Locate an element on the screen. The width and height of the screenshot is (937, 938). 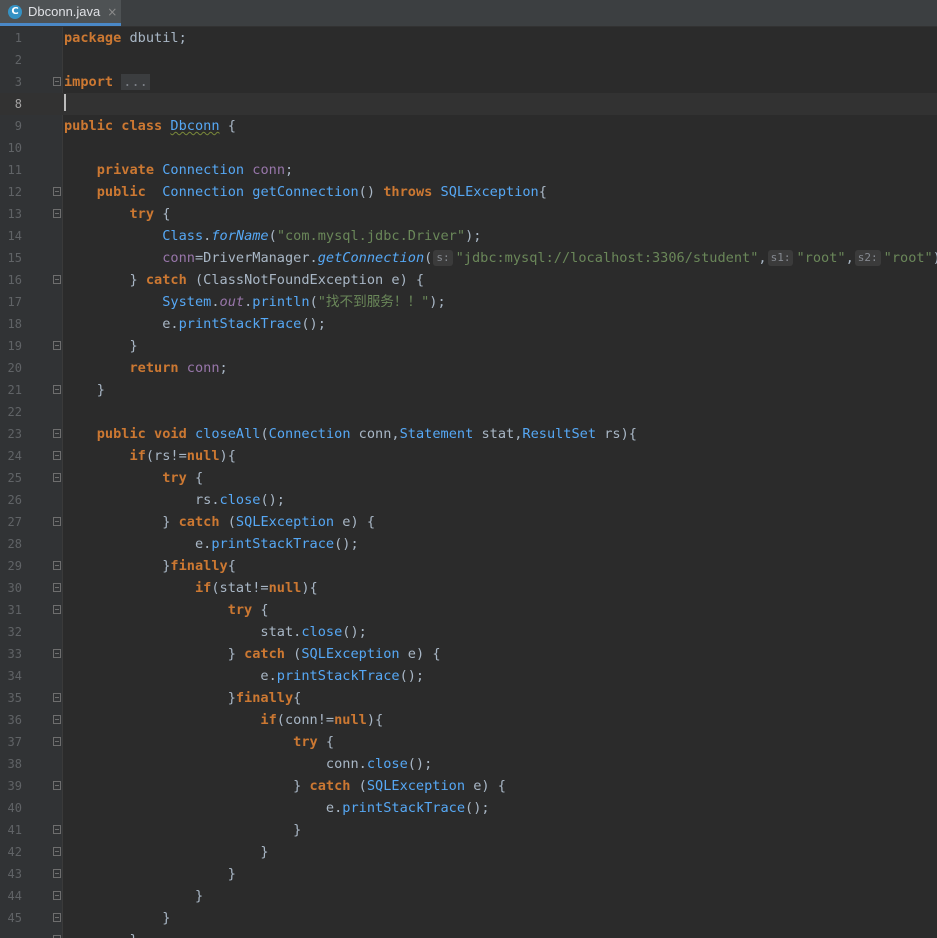
code-line: 26 rs.close(); is located at coordinates (468, 500).